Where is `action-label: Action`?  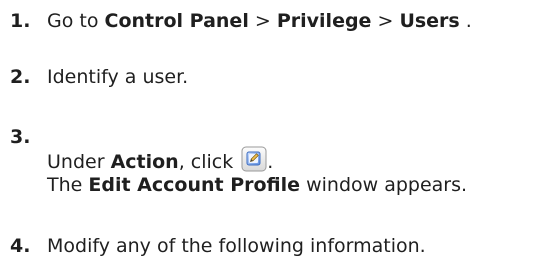
action-label: Action is located at coordinates (144, 162).